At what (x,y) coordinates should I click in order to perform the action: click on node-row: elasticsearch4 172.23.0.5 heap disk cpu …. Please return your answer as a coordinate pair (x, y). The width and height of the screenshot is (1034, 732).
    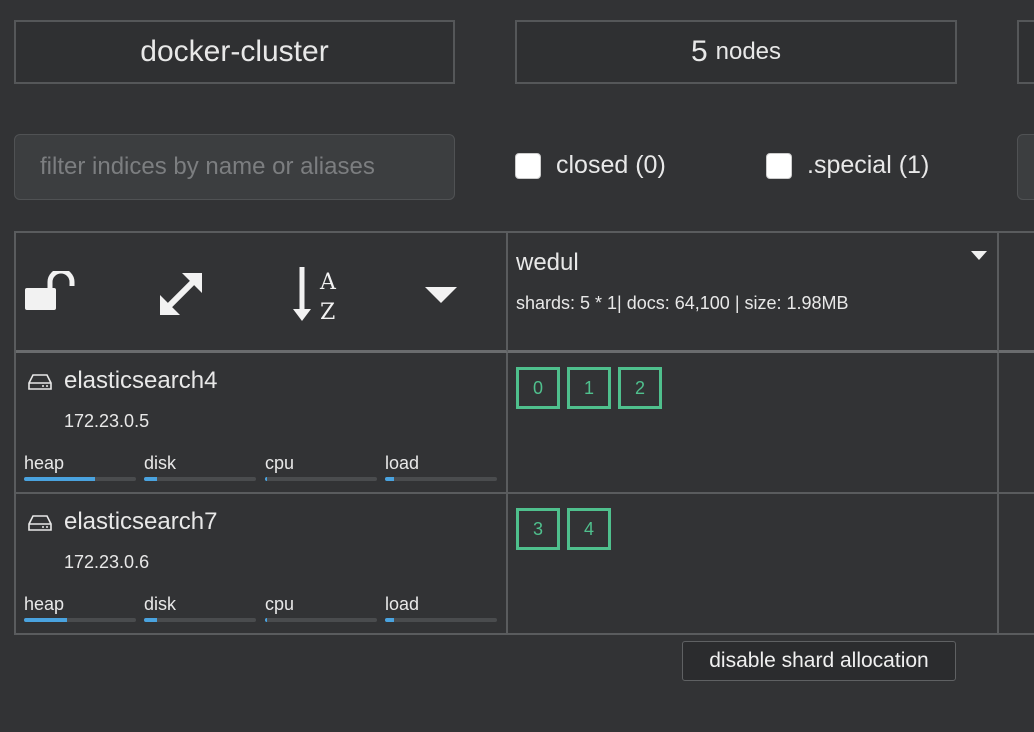
    Looking at the image, I should click on (262, 423).